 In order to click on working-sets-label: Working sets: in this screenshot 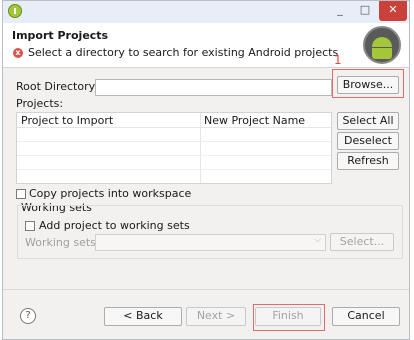, I will do `click(62, 242)`.